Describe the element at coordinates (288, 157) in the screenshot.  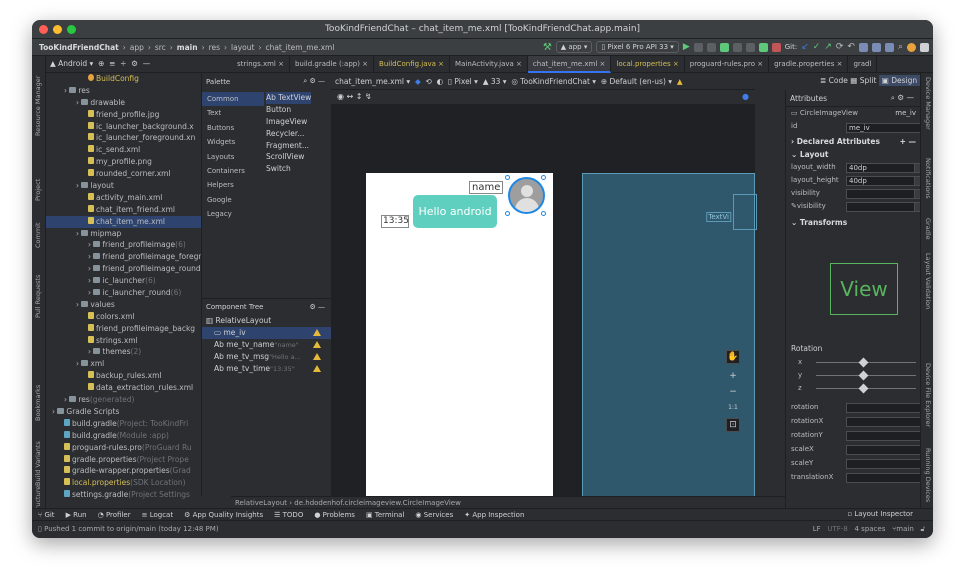
I see `palette-item: ScrollView` at that location.